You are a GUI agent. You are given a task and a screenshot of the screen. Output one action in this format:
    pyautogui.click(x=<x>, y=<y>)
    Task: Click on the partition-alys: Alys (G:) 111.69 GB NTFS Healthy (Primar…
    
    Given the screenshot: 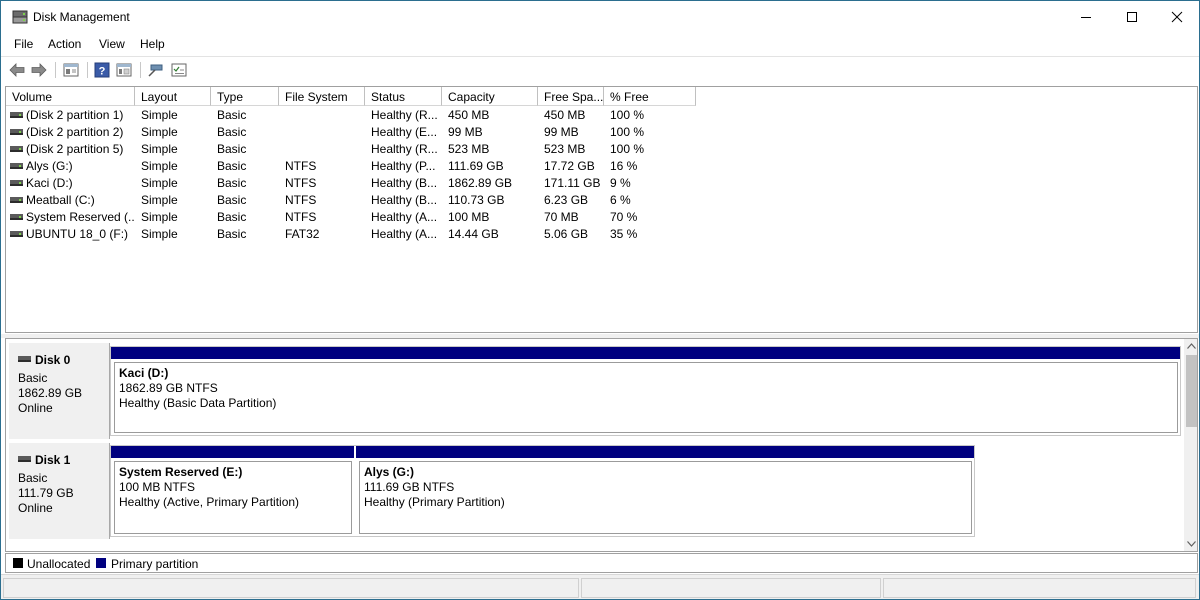 What is the action you would take?
    pyautogui.click(x=665, y=491)
    